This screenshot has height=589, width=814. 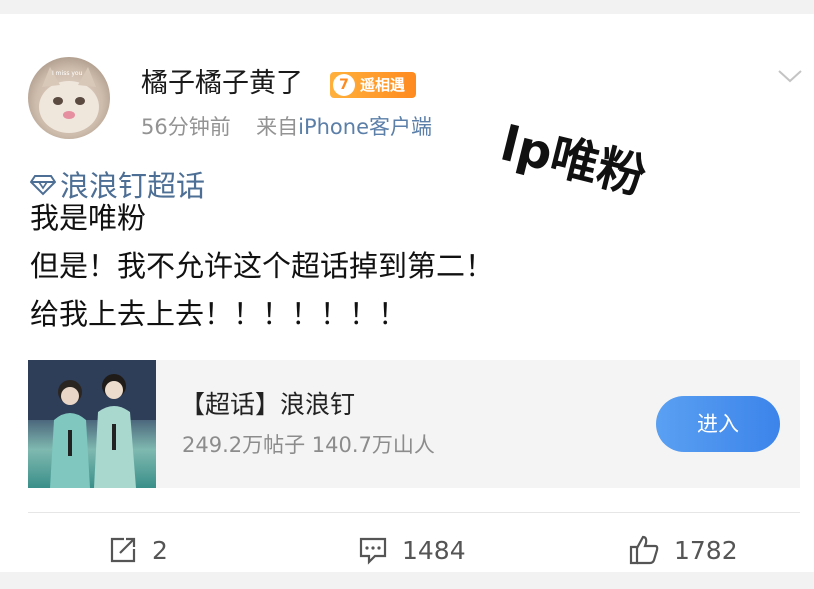 I want to click on enter-button: 进入, so click(x=718, y=424).